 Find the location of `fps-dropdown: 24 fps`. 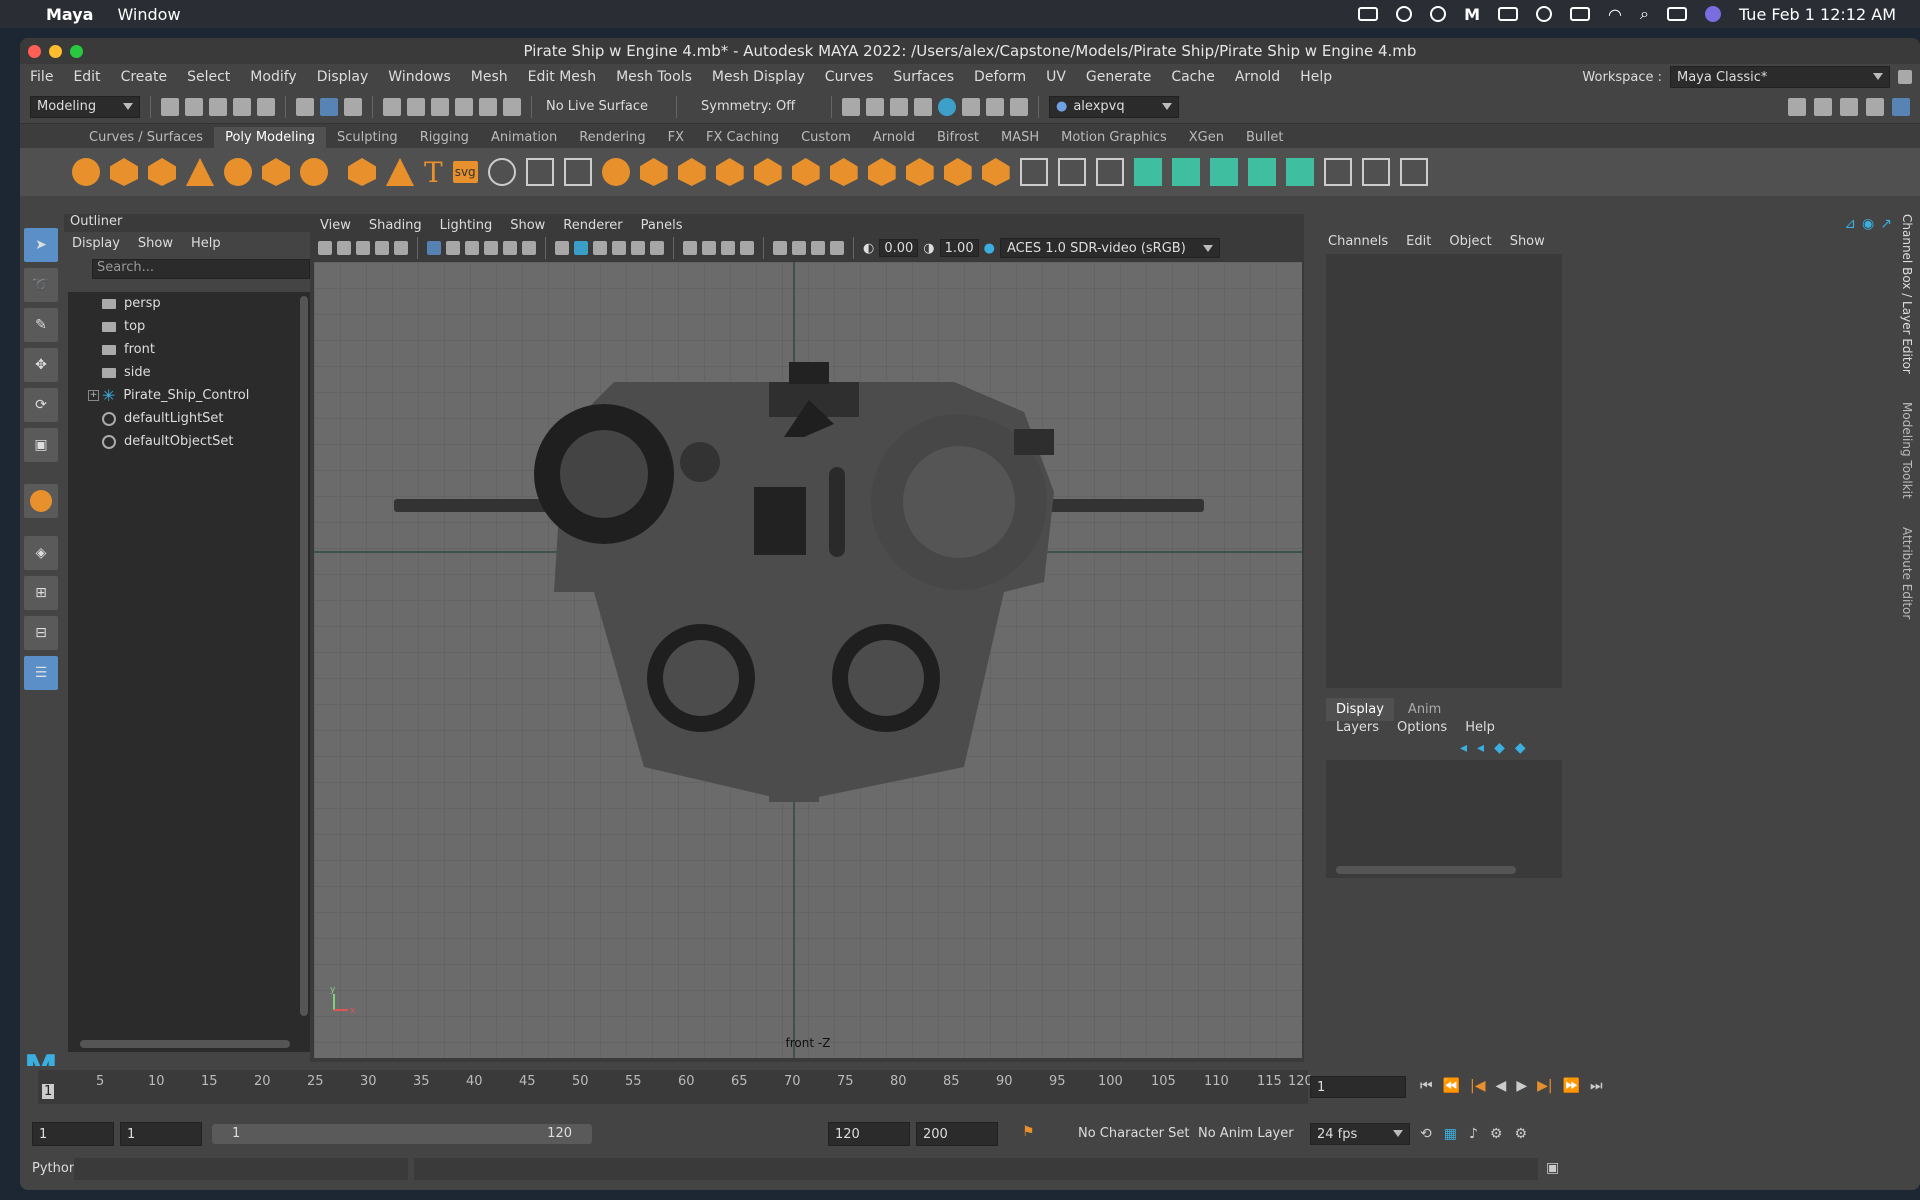

fps-dropdown: 24 fps is located at coordinates (1360, 1134).